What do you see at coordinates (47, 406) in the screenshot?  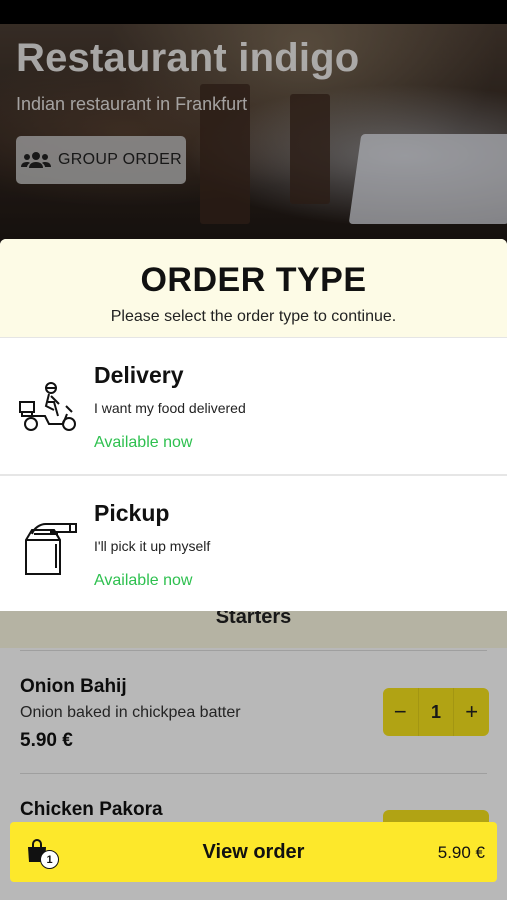 I see `scooter-delivery-icon` at bounding box center [47, 406].